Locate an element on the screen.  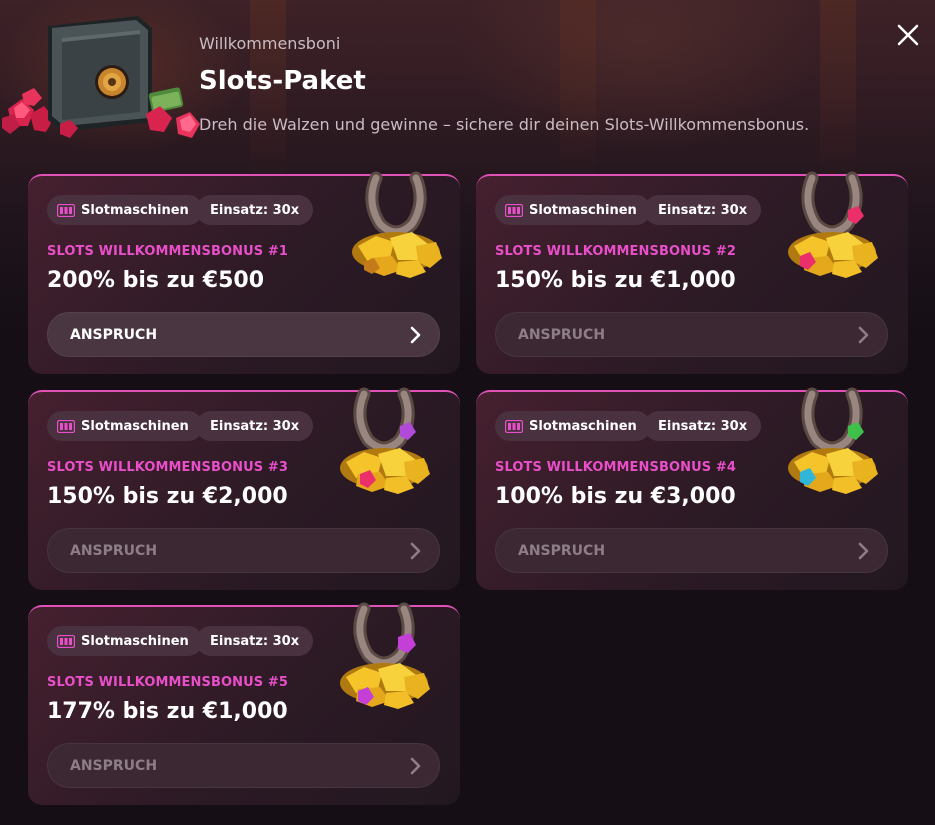
page-title: Slots-Paket is located at coordinates (282, 81).